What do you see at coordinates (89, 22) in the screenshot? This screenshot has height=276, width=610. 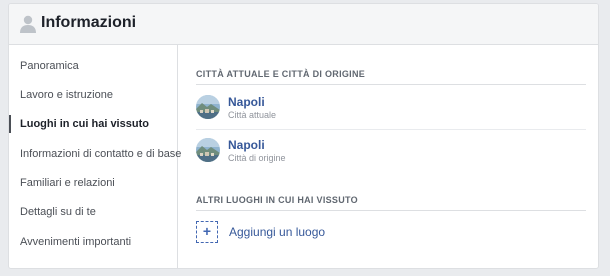 I see `page-title: Informazioni` at bounding box center [89, 22].